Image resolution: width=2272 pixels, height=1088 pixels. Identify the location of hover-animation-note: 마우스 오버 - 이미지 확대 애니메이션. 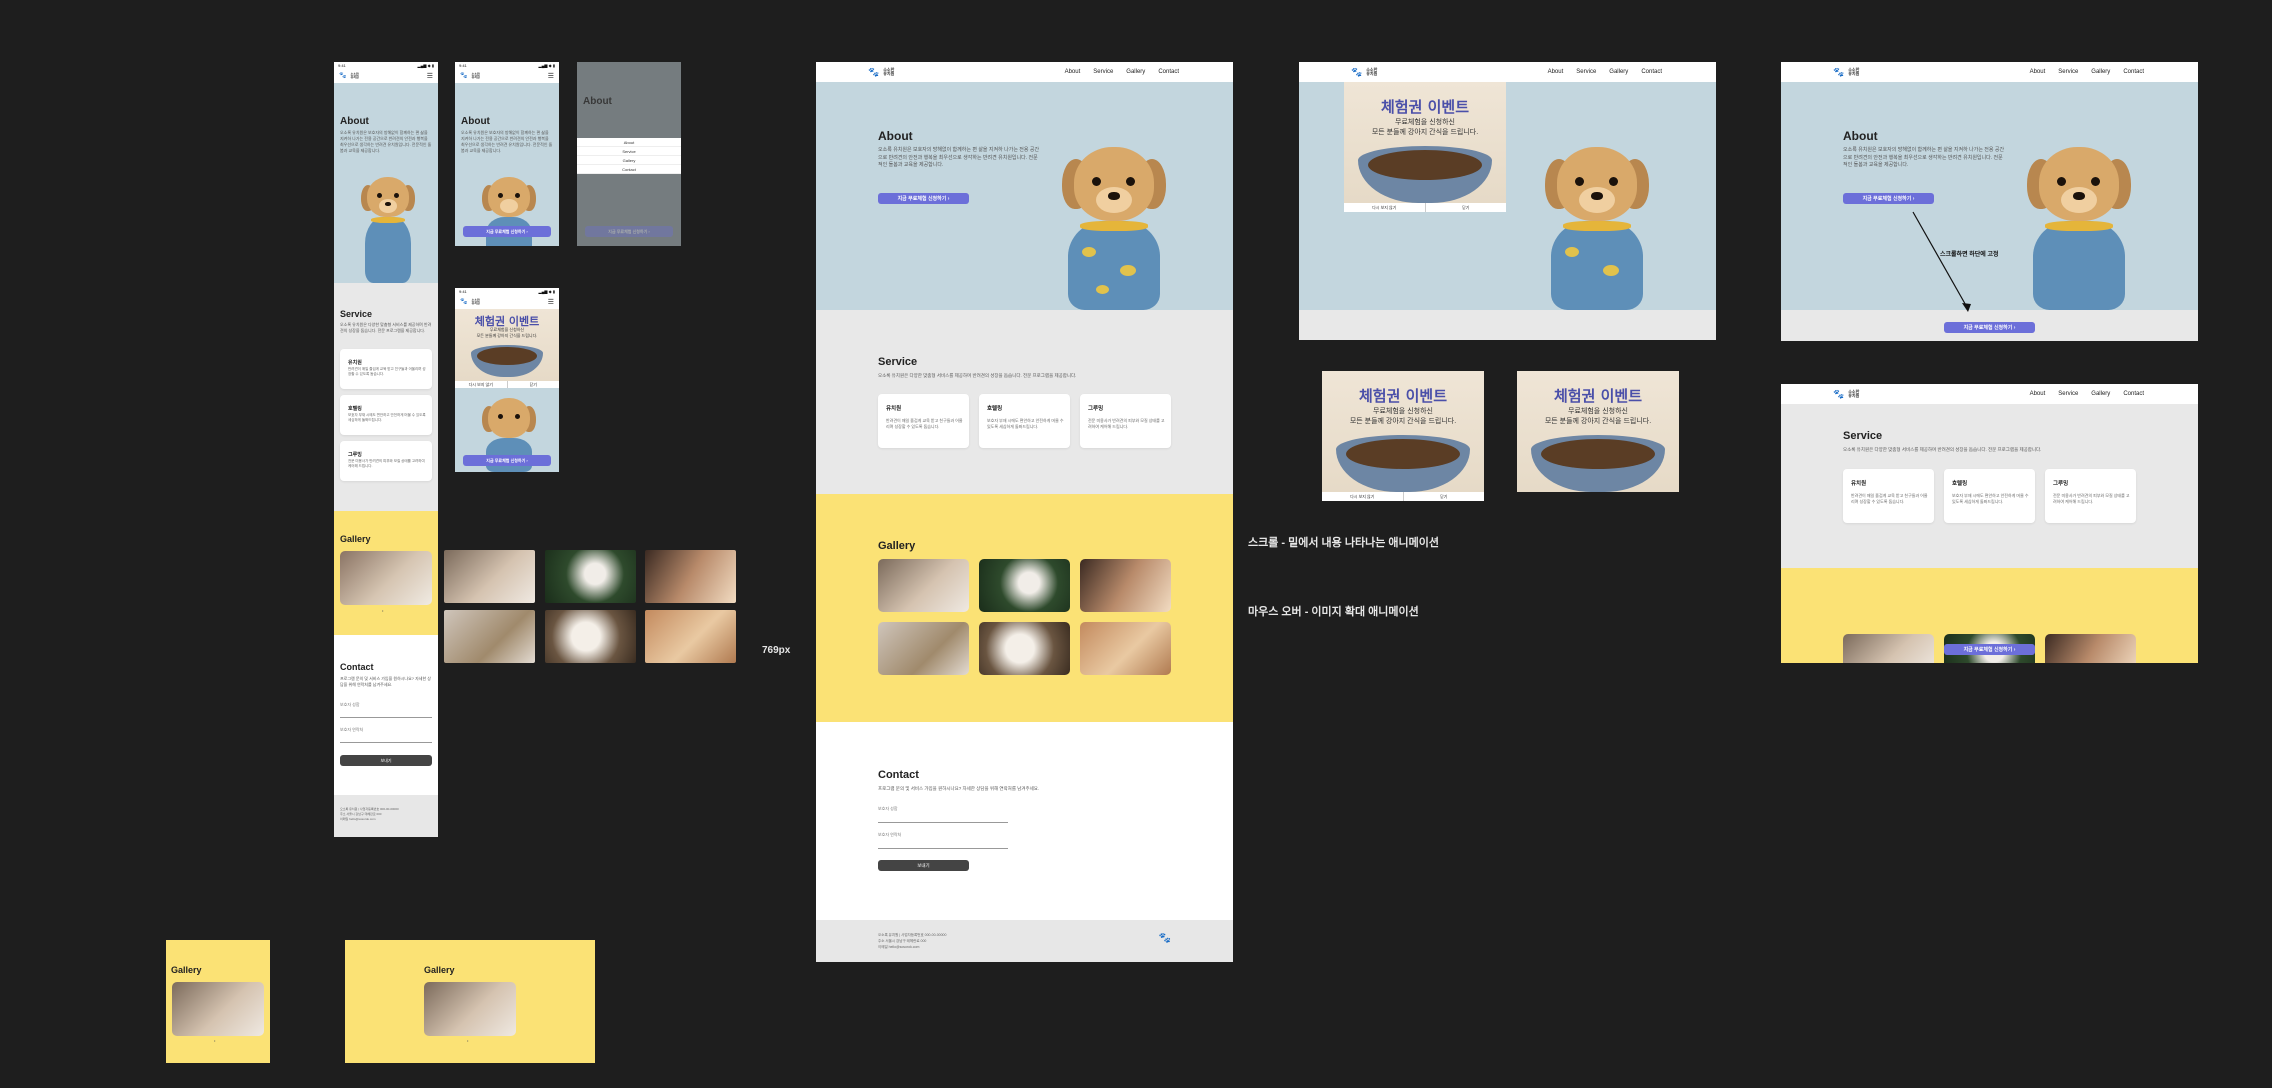
(1333, 612).